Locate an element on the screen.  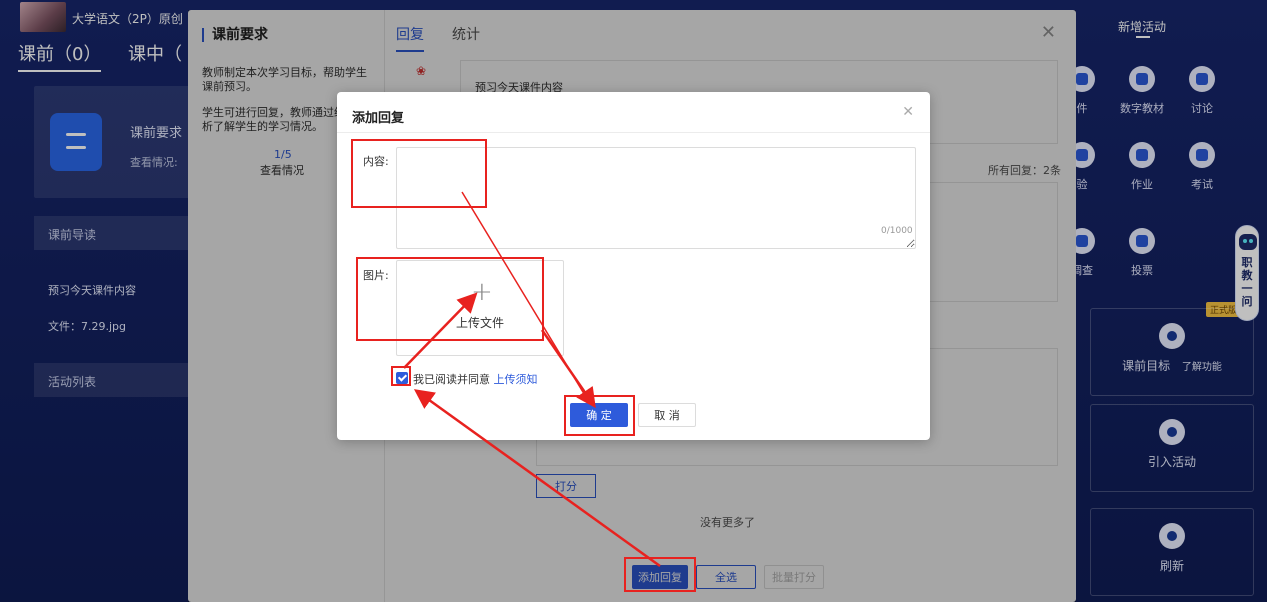
dialog-divider is located at coordinates (633, 132).